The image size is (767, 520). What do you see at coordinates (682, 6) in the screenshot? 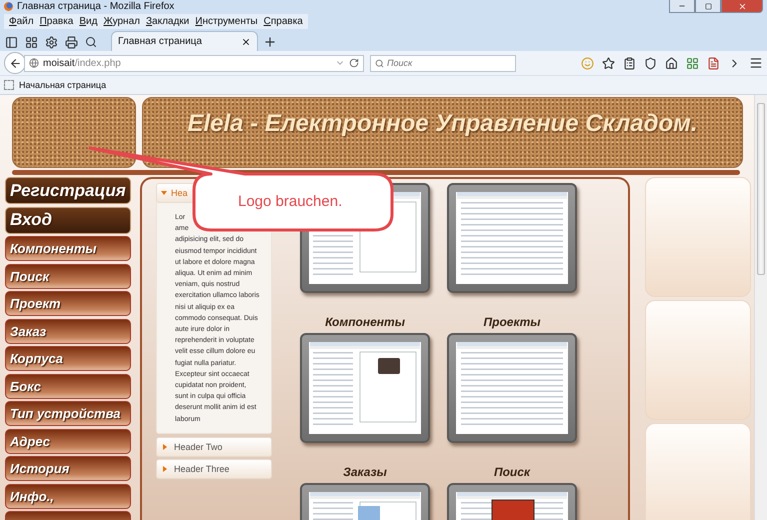
I see `minimize-button` at bounding box center [682, 6].